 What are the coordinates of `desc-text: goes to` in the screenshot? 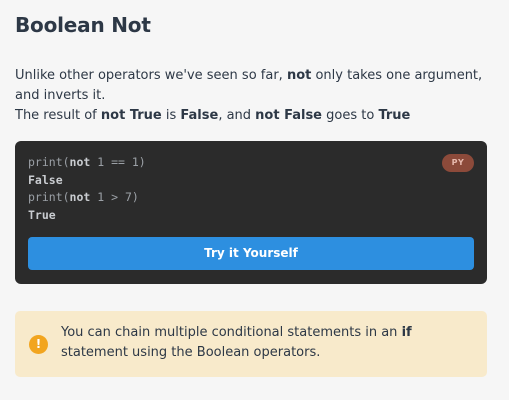 It's located at (350, 115).